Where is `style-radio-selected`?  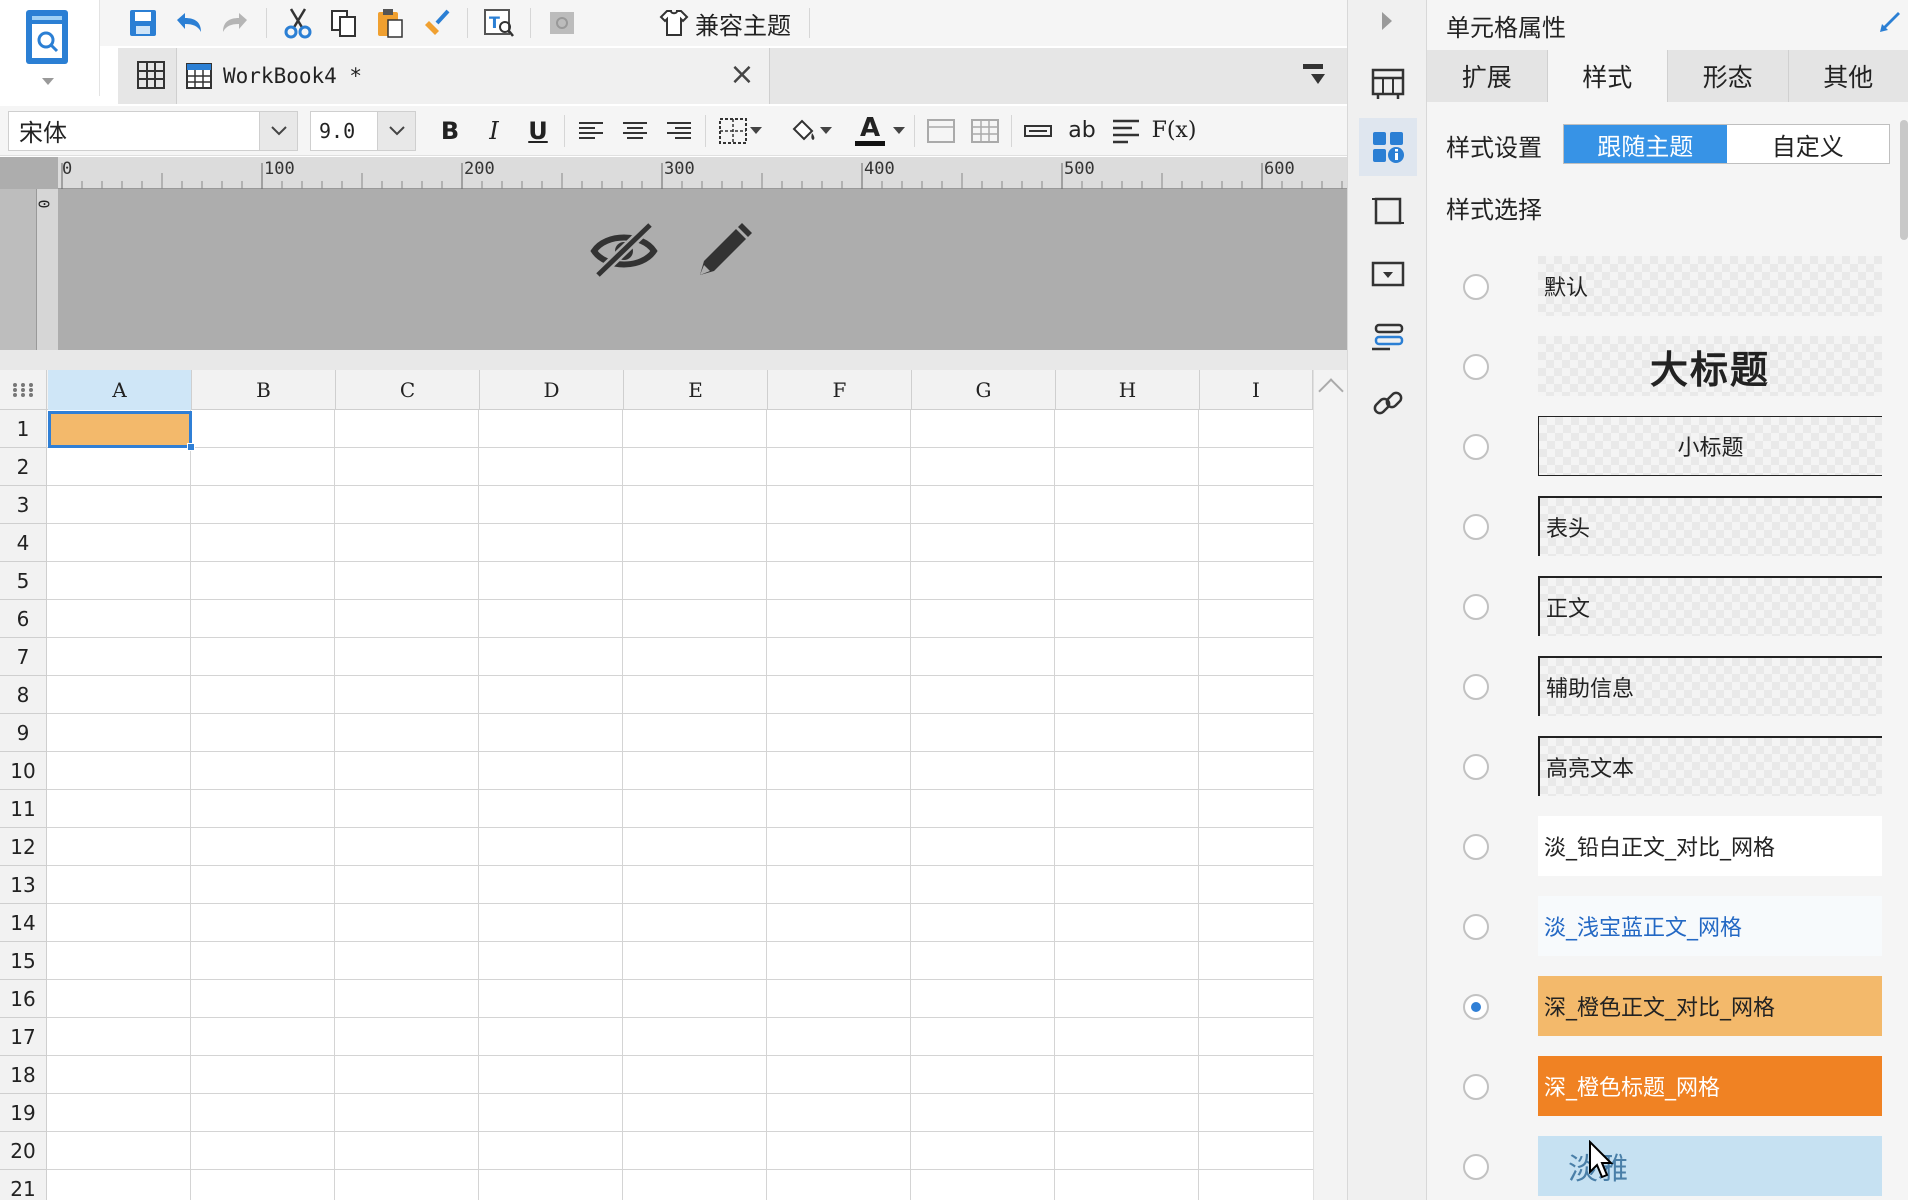
style-radio-selected is located at coordinates (1476, 1007).